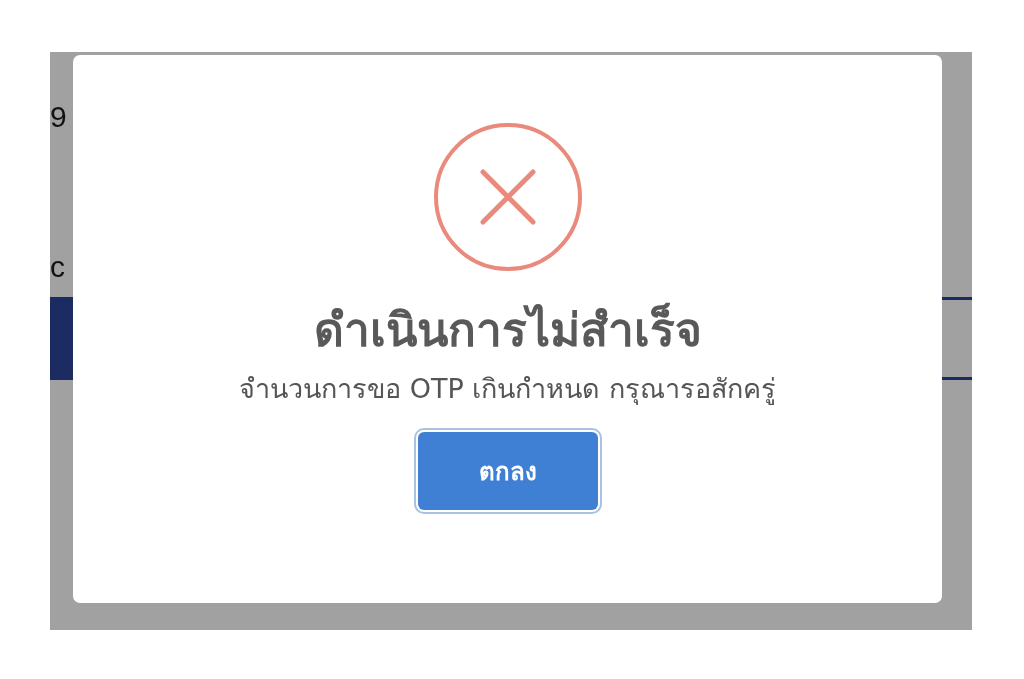 The height and width of the screenshot is (679, 1024). What do you see at coordinates (58, 267) in the screenshot?
I see `page-text: c` at bounding box center [58, 267].